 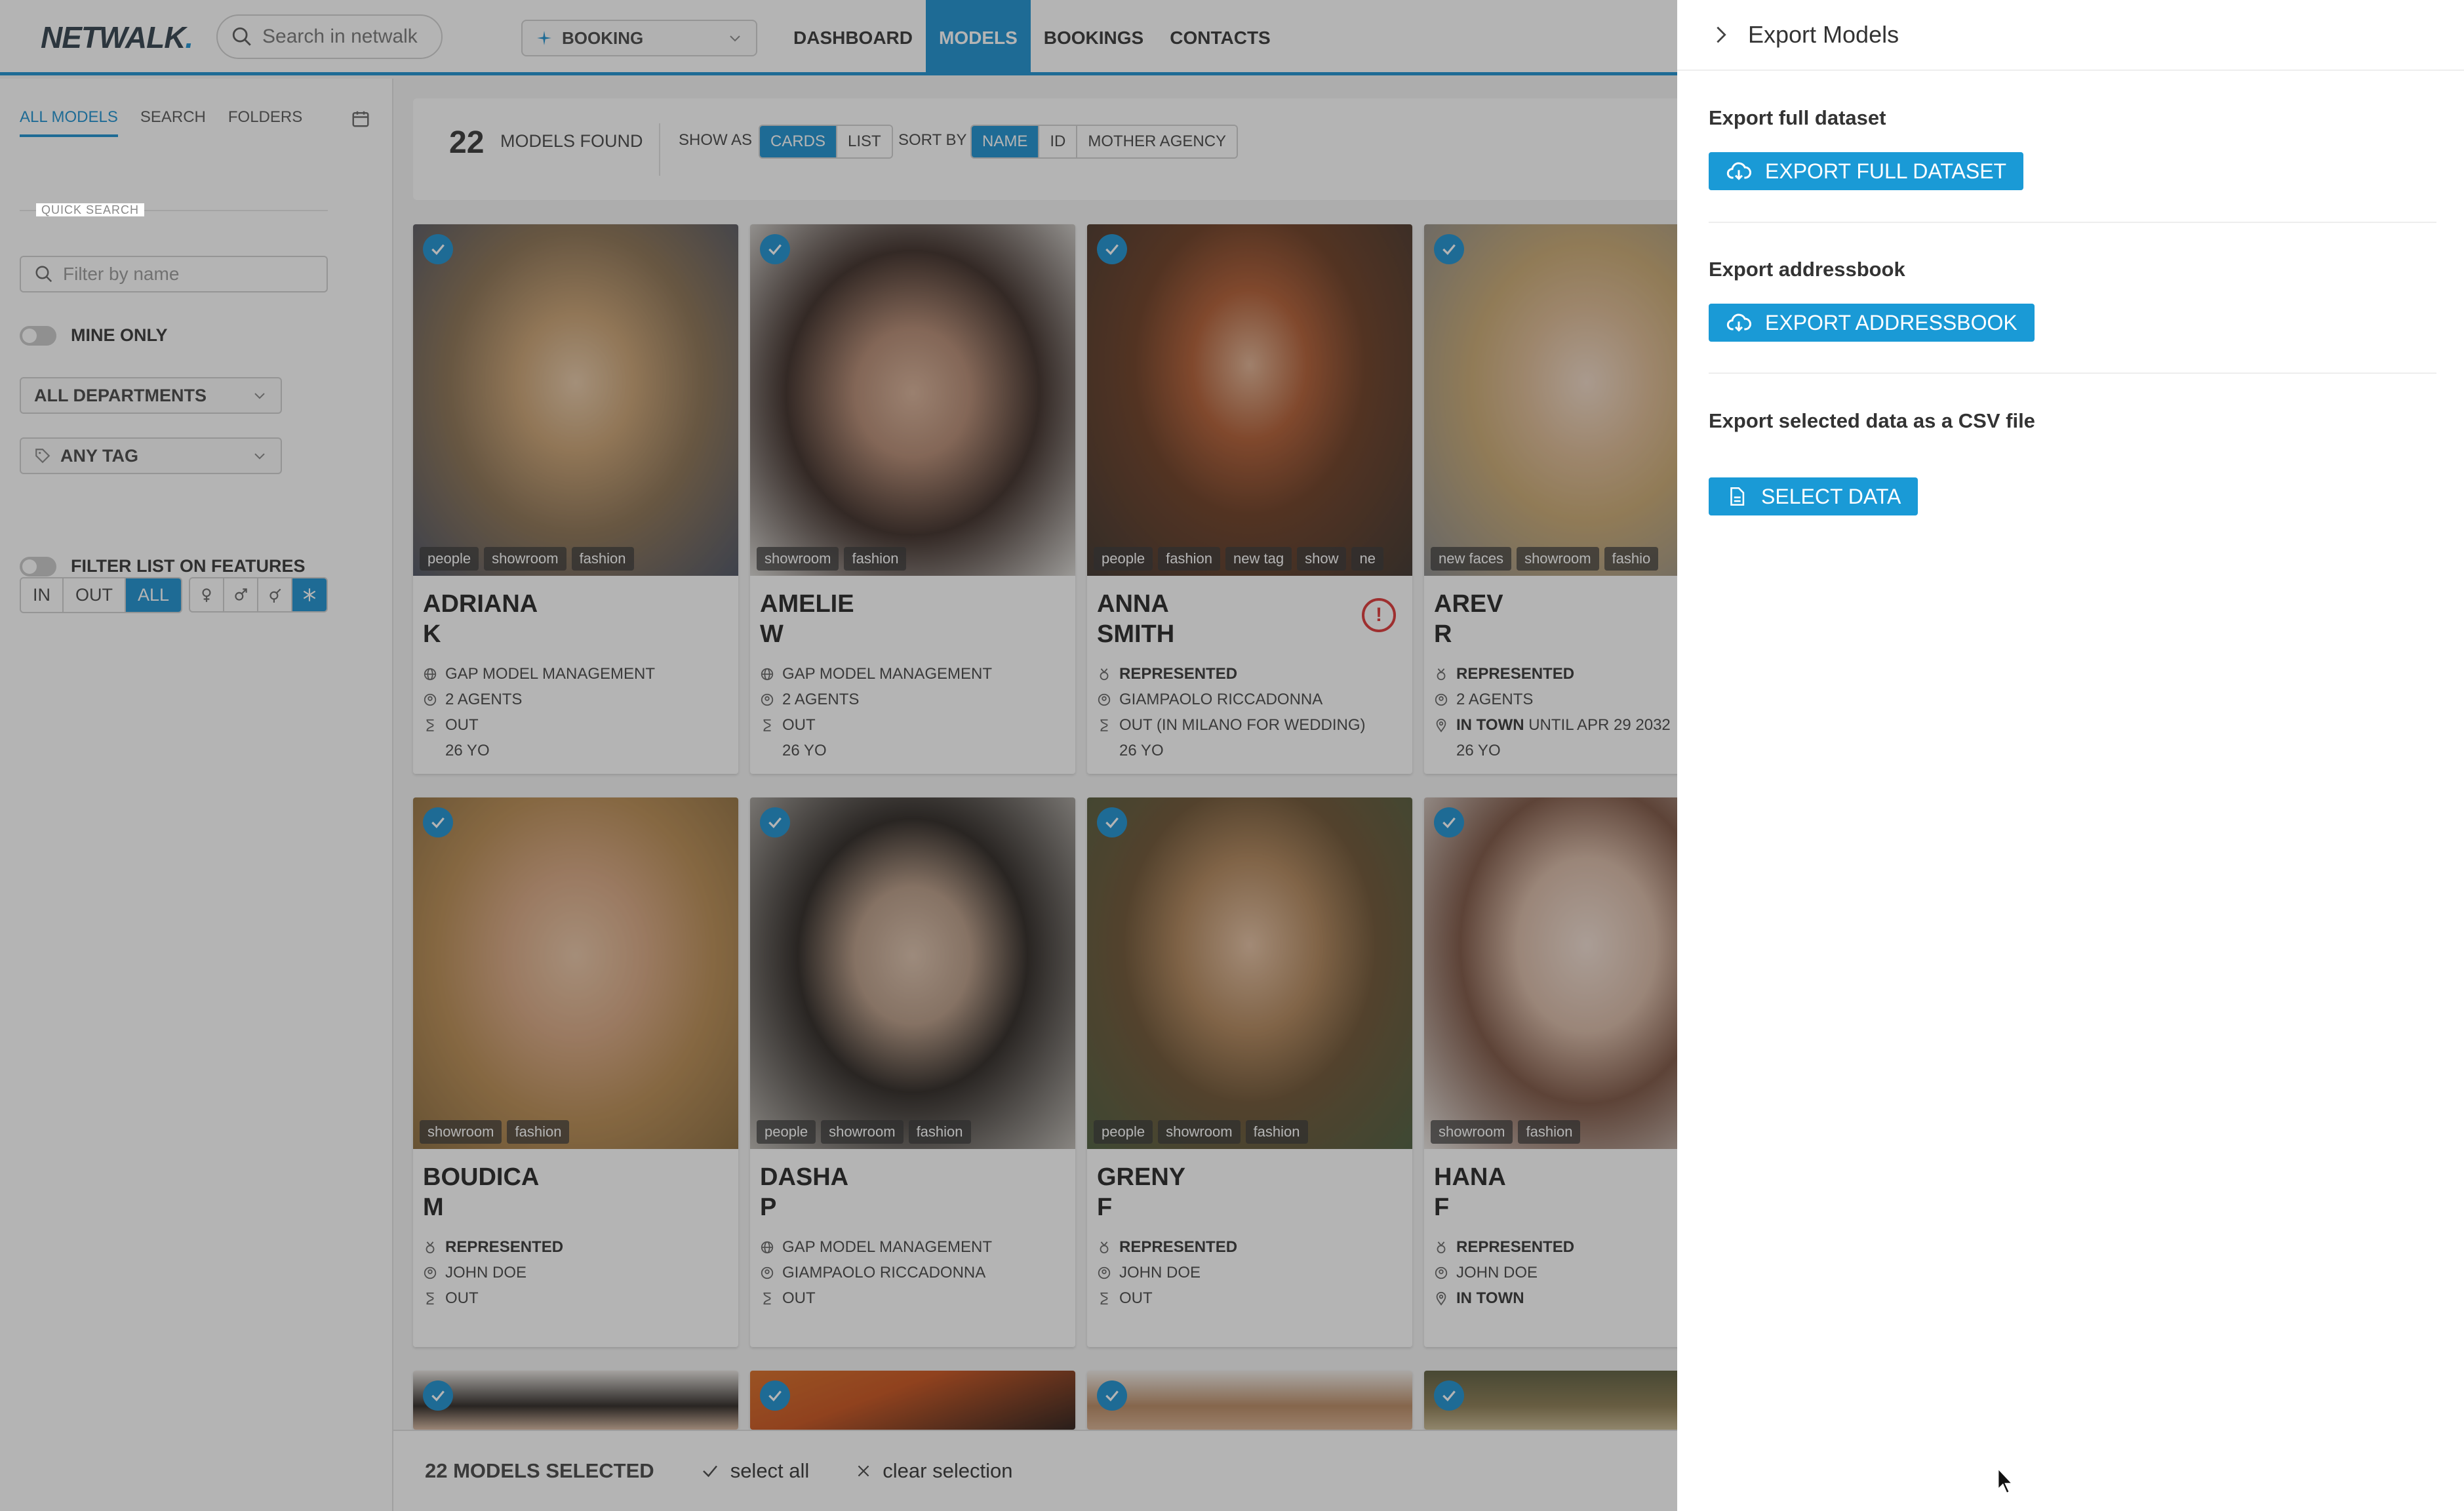 I want to click on export-csv-title: Export selected data as a CSV file, so click(x=1872, y=420).